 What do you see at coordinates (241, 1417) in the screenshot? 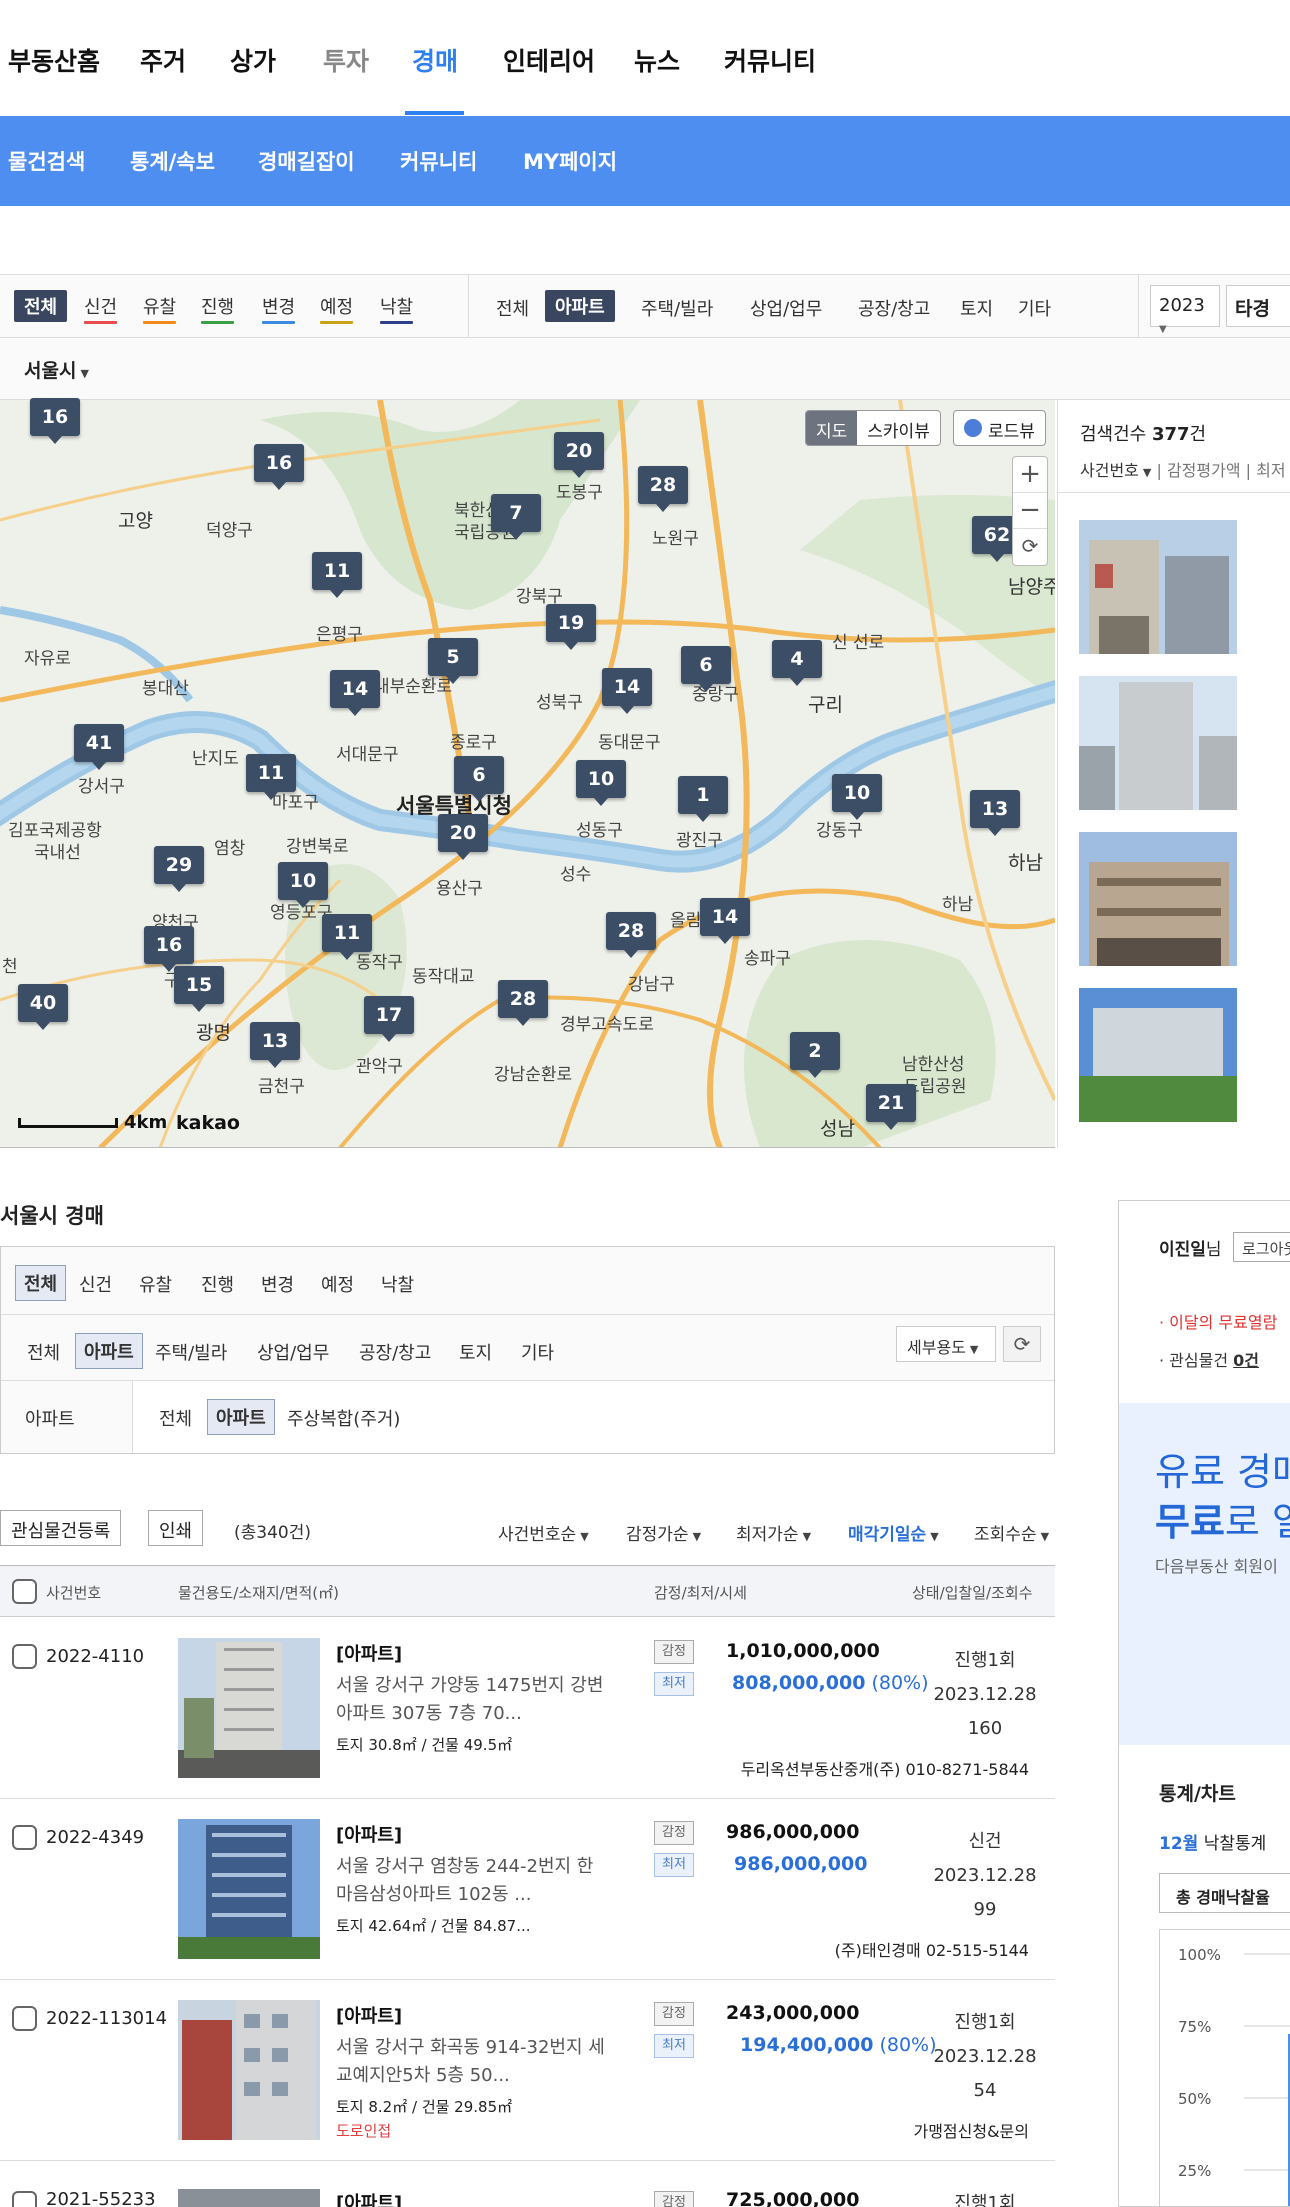
I see `sub-type-apartment: 아파트` at bounding box center [241, 1417].